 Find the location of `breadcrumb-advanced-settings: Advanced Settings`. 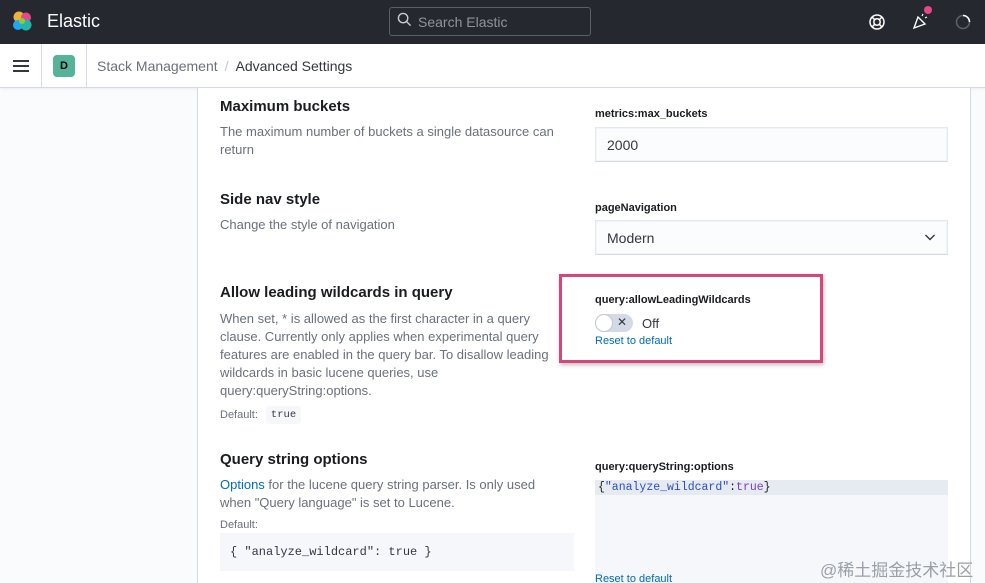

breadcrumb-advanced-settings: Advanced Settings is located at coordinates (294, 66).